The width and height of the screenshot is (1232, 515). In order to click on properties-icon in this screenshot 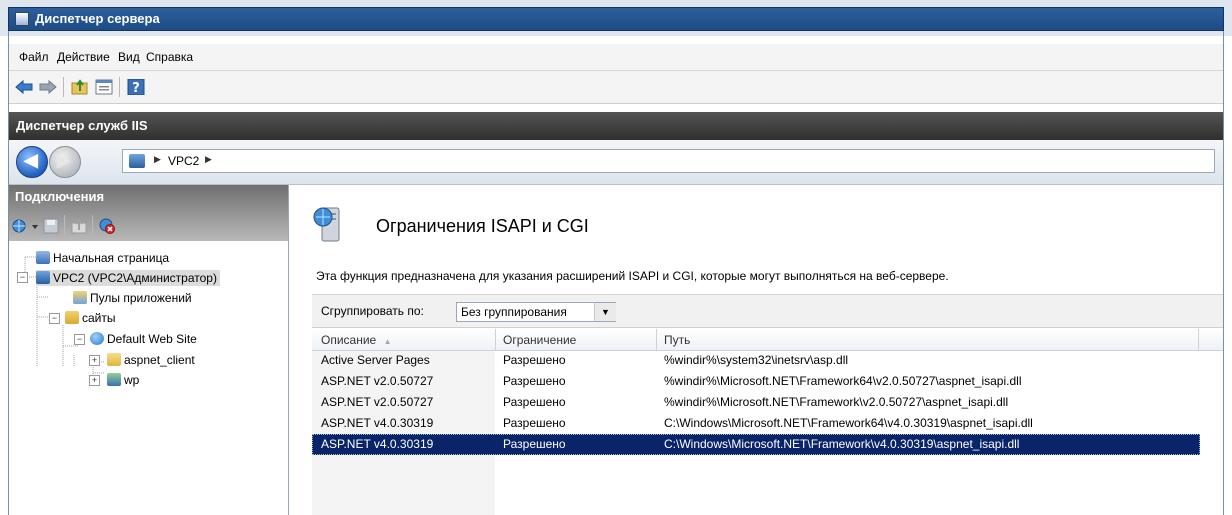, I will do `click(104, 87)`.